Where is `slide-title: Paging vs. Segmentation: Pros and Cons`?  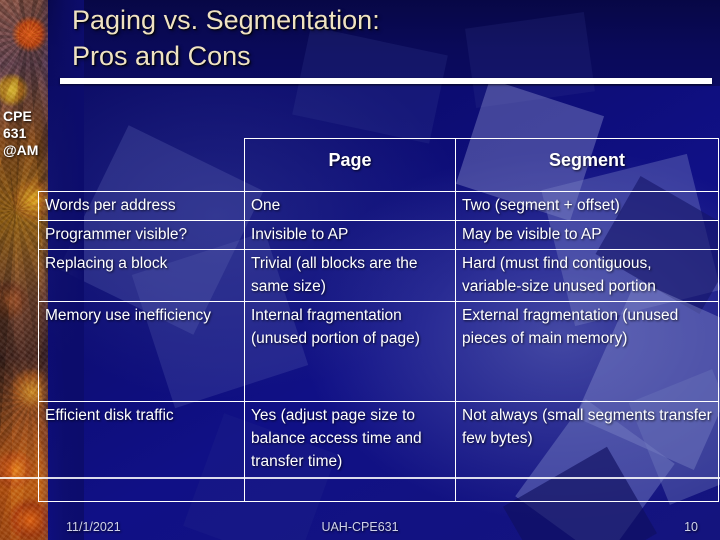 slide-title: Paging vs. Segmentation: Pros and Cons is located at coordinates (372, 38).